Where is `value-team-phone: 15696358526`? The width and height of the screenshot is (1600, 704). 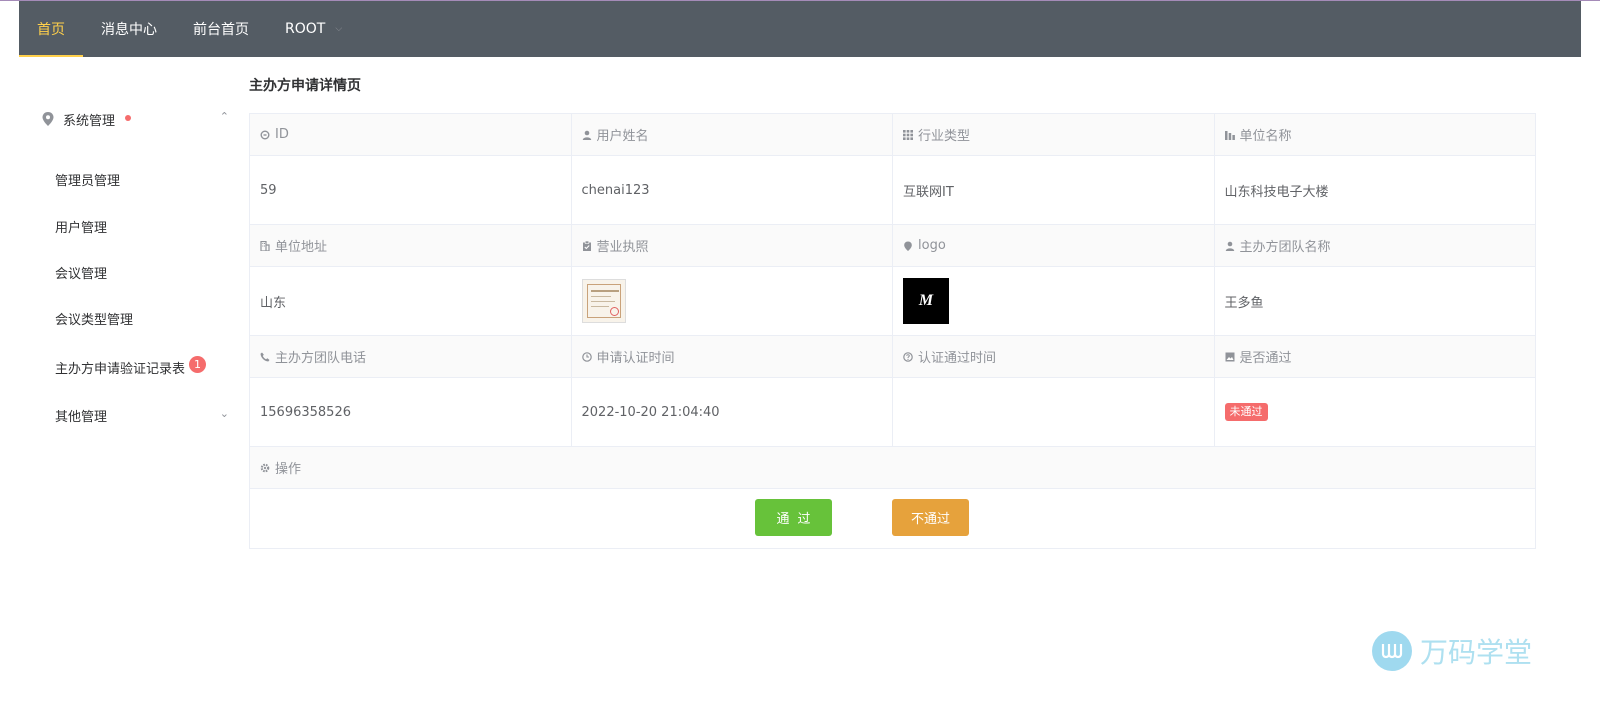 value-team-phone: 15696358526 is located at coordinates (411, 412).